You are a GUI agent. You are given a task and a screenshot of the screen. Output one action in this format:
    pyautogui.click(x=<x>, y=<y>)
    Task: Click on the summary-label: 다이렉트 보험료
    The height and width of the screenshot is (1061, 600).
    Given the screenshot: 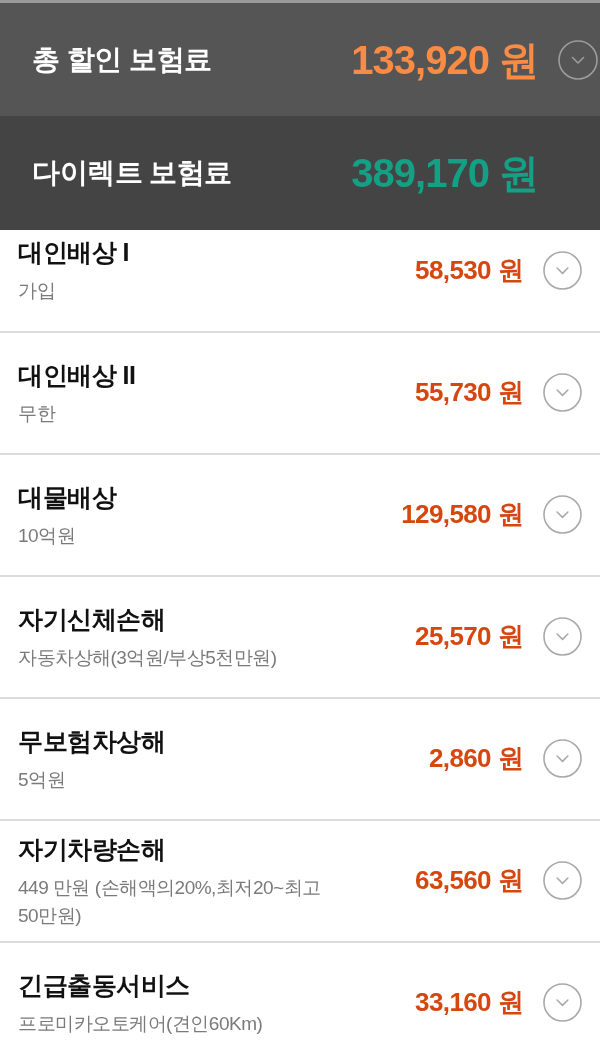 What is the action you would take?
    pyautogui.click(x=132, y=173)
    